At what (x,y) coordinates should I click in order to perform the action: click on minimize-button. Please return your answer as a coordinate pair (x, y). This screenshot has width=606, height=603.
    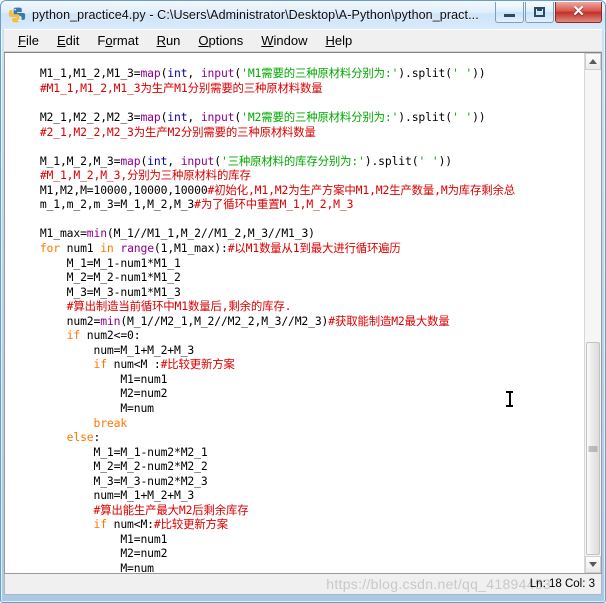
    Looking at the image, I should click on (509, 12).